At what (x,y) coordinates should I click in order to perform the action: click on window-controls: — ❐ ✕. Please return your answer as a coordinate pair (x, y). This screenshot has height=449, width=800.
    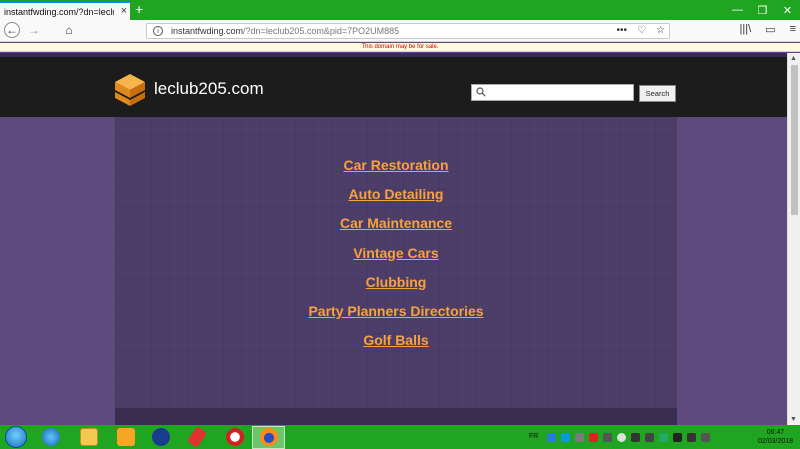
    Looking at the image, I should click on (762, 10).